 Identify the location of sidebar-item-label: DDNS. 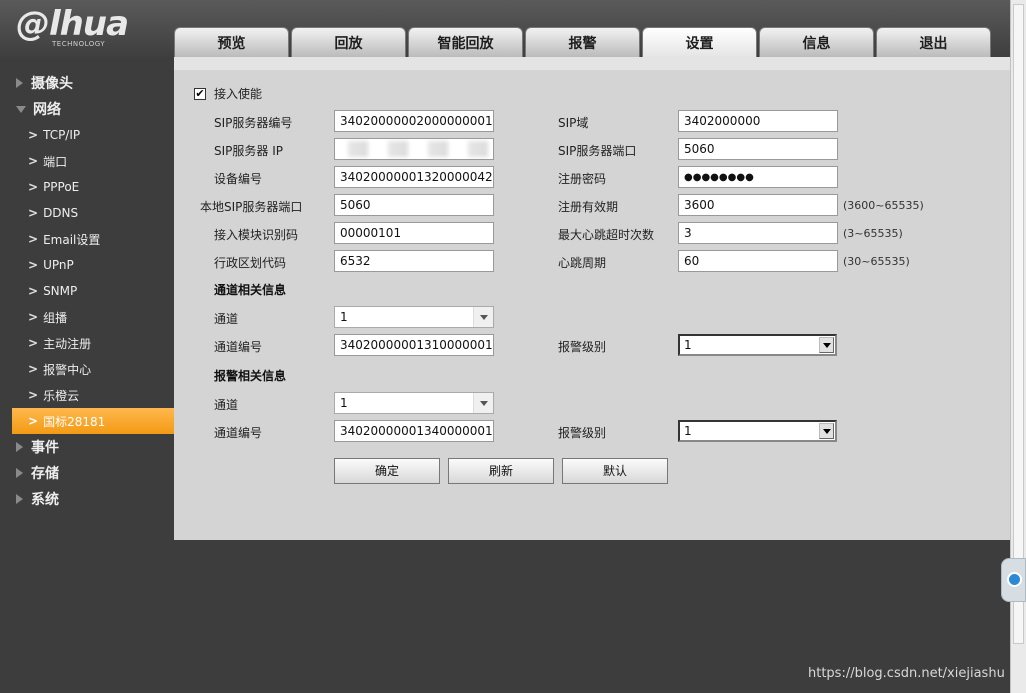
(61, 213).